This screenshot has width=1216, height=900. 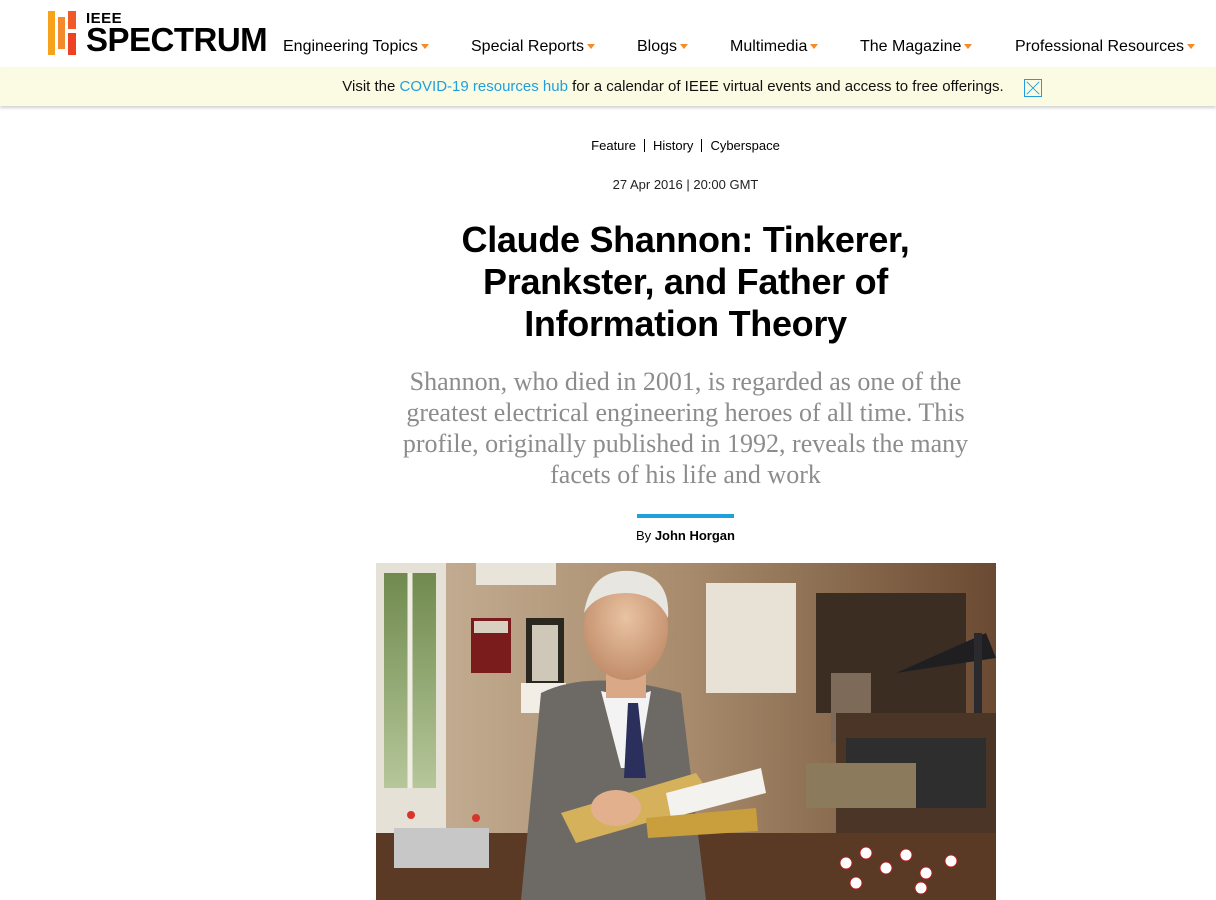 What do you see at coordinates (695, 535) in the screenshot?
I see `author-link: John Horgan` at bounding box center [695, 535].